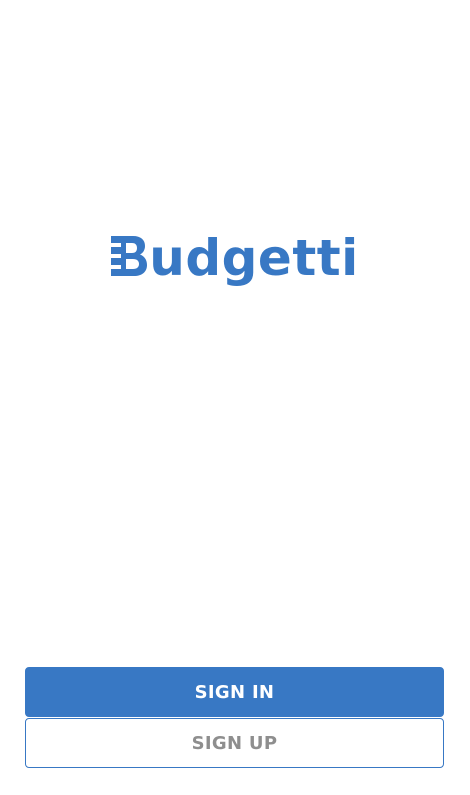 This screenshot has height=795, width=470. I want to click on app-logo: udgetti, so click(235, 258).